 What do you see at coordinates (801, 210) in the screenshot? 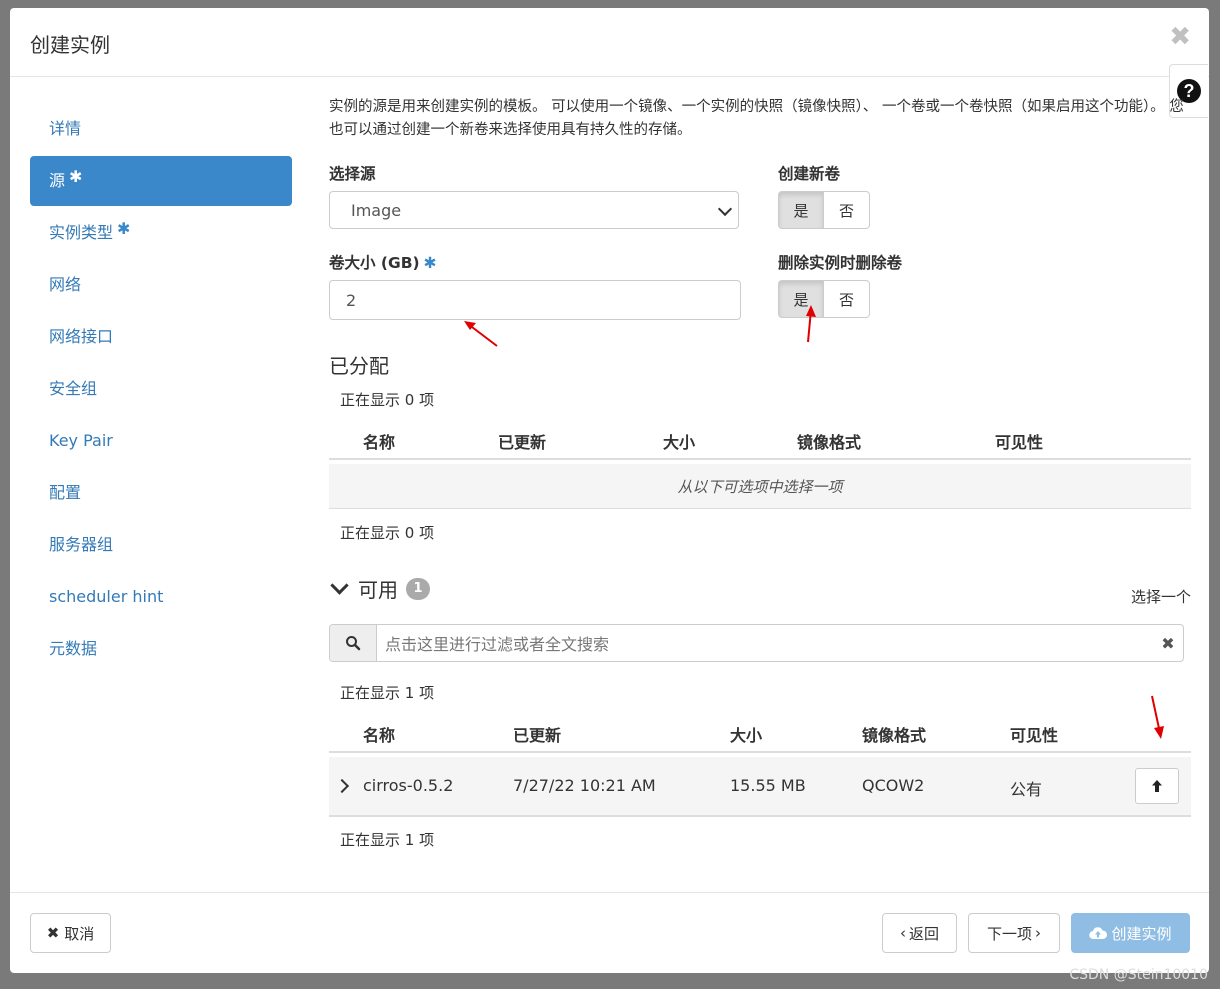
I see `create-volume-yes-button: 是` at bounding box center [801, 210].